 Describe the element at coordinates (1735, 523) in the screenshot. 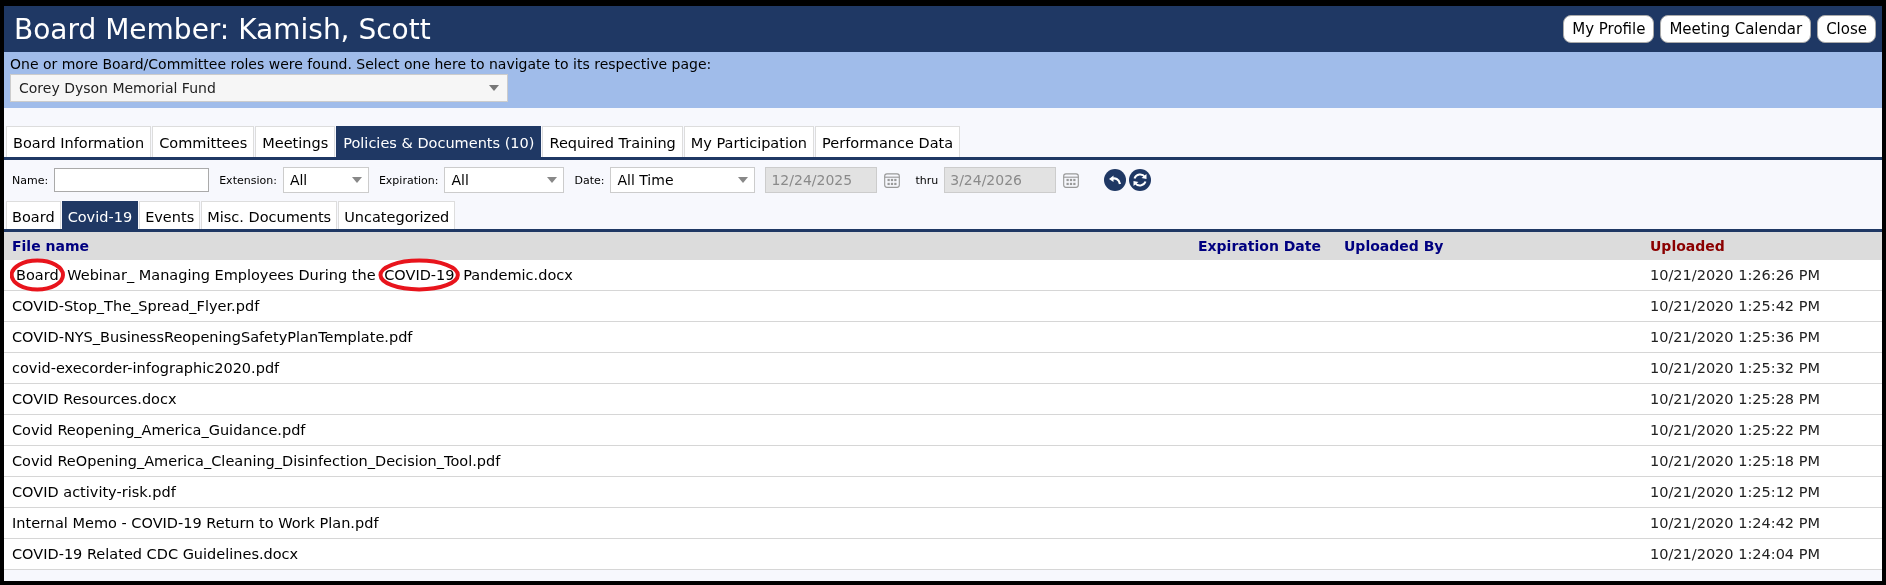

I see `uploaded-cell-text: 10/21/2020 1:24:42 PM` at that location.